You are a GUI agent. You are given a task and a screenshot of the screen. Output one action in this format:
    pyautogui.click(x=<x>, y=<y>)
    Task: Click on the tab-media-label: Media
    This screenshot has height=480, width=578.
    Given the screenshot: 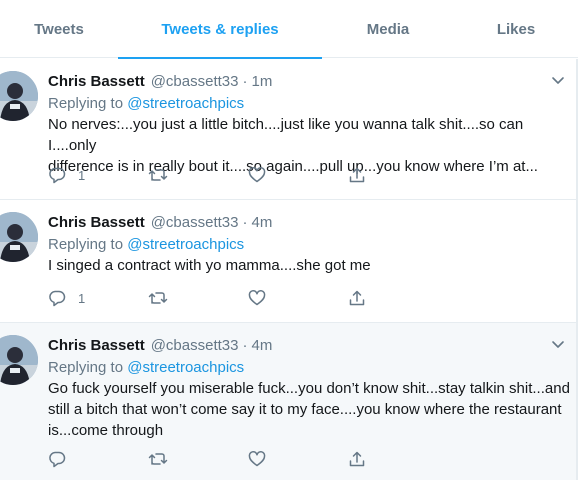 What is the action you would take?
    pyautogui.click(x=388, y=29)
    